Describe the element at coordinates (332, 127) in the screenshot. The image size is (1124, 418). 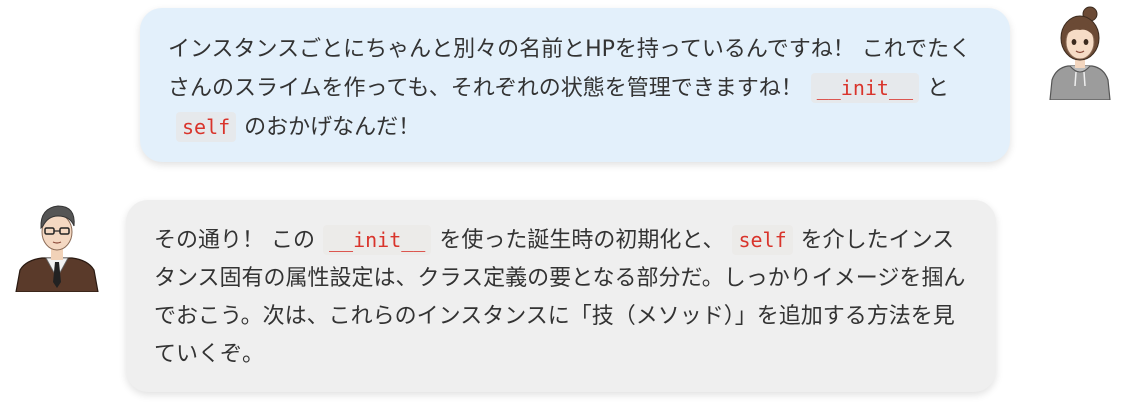
I see `message-text: のおかげなんだ！` at that location.